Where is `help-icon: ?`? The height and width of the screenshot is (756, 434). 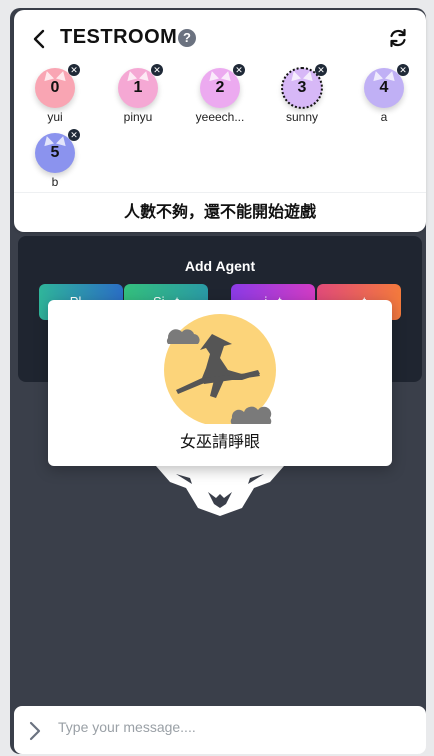 help-icon: ? is located at coordinates (187, 38).